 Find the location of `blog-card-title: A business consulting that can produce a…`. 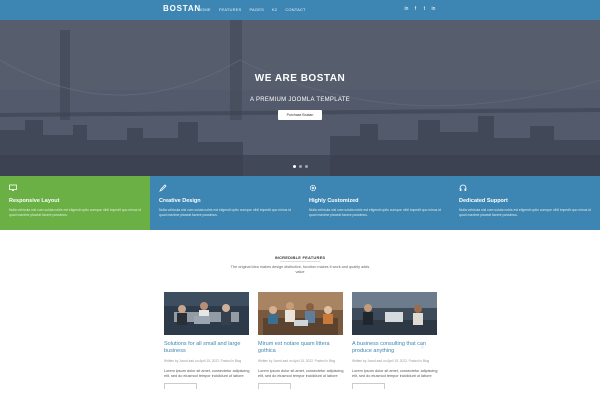

blog-card-title: A business consulting that can produce a… is located at coordinates (395, 348).